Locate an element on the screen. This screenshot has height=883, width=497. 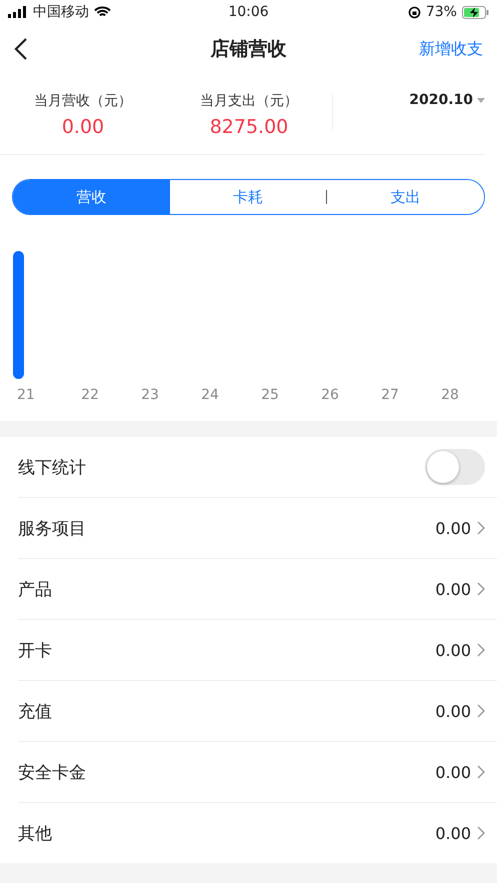
row-label: 其他 is located at coordinates (35, 833).